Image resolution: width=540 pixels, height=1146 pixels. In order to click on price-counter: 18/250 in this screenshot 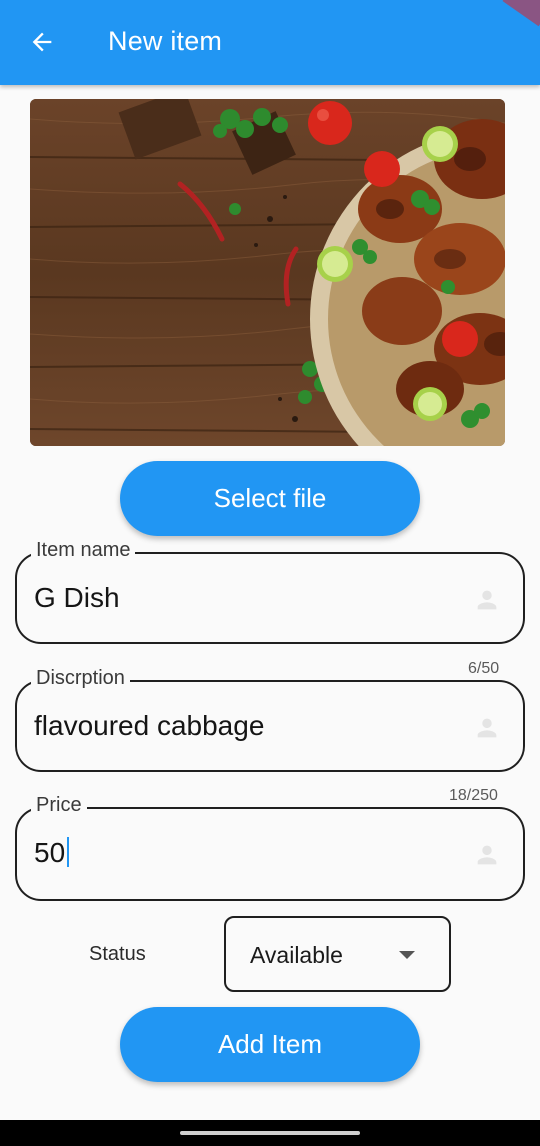, I will do `click(473, 795)`.